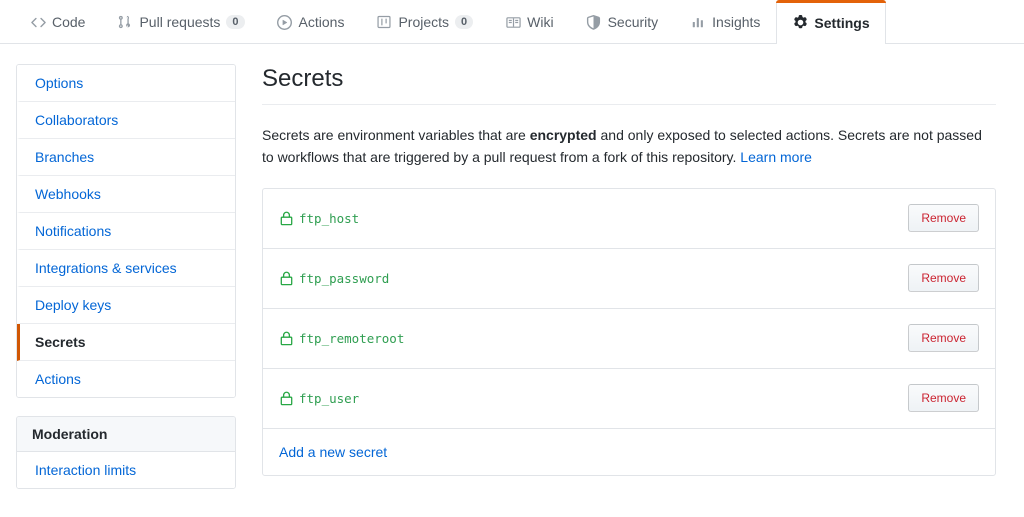 The image size is (1024, 517). I want to click on secret-info: ftp_password, so click(334, 278).